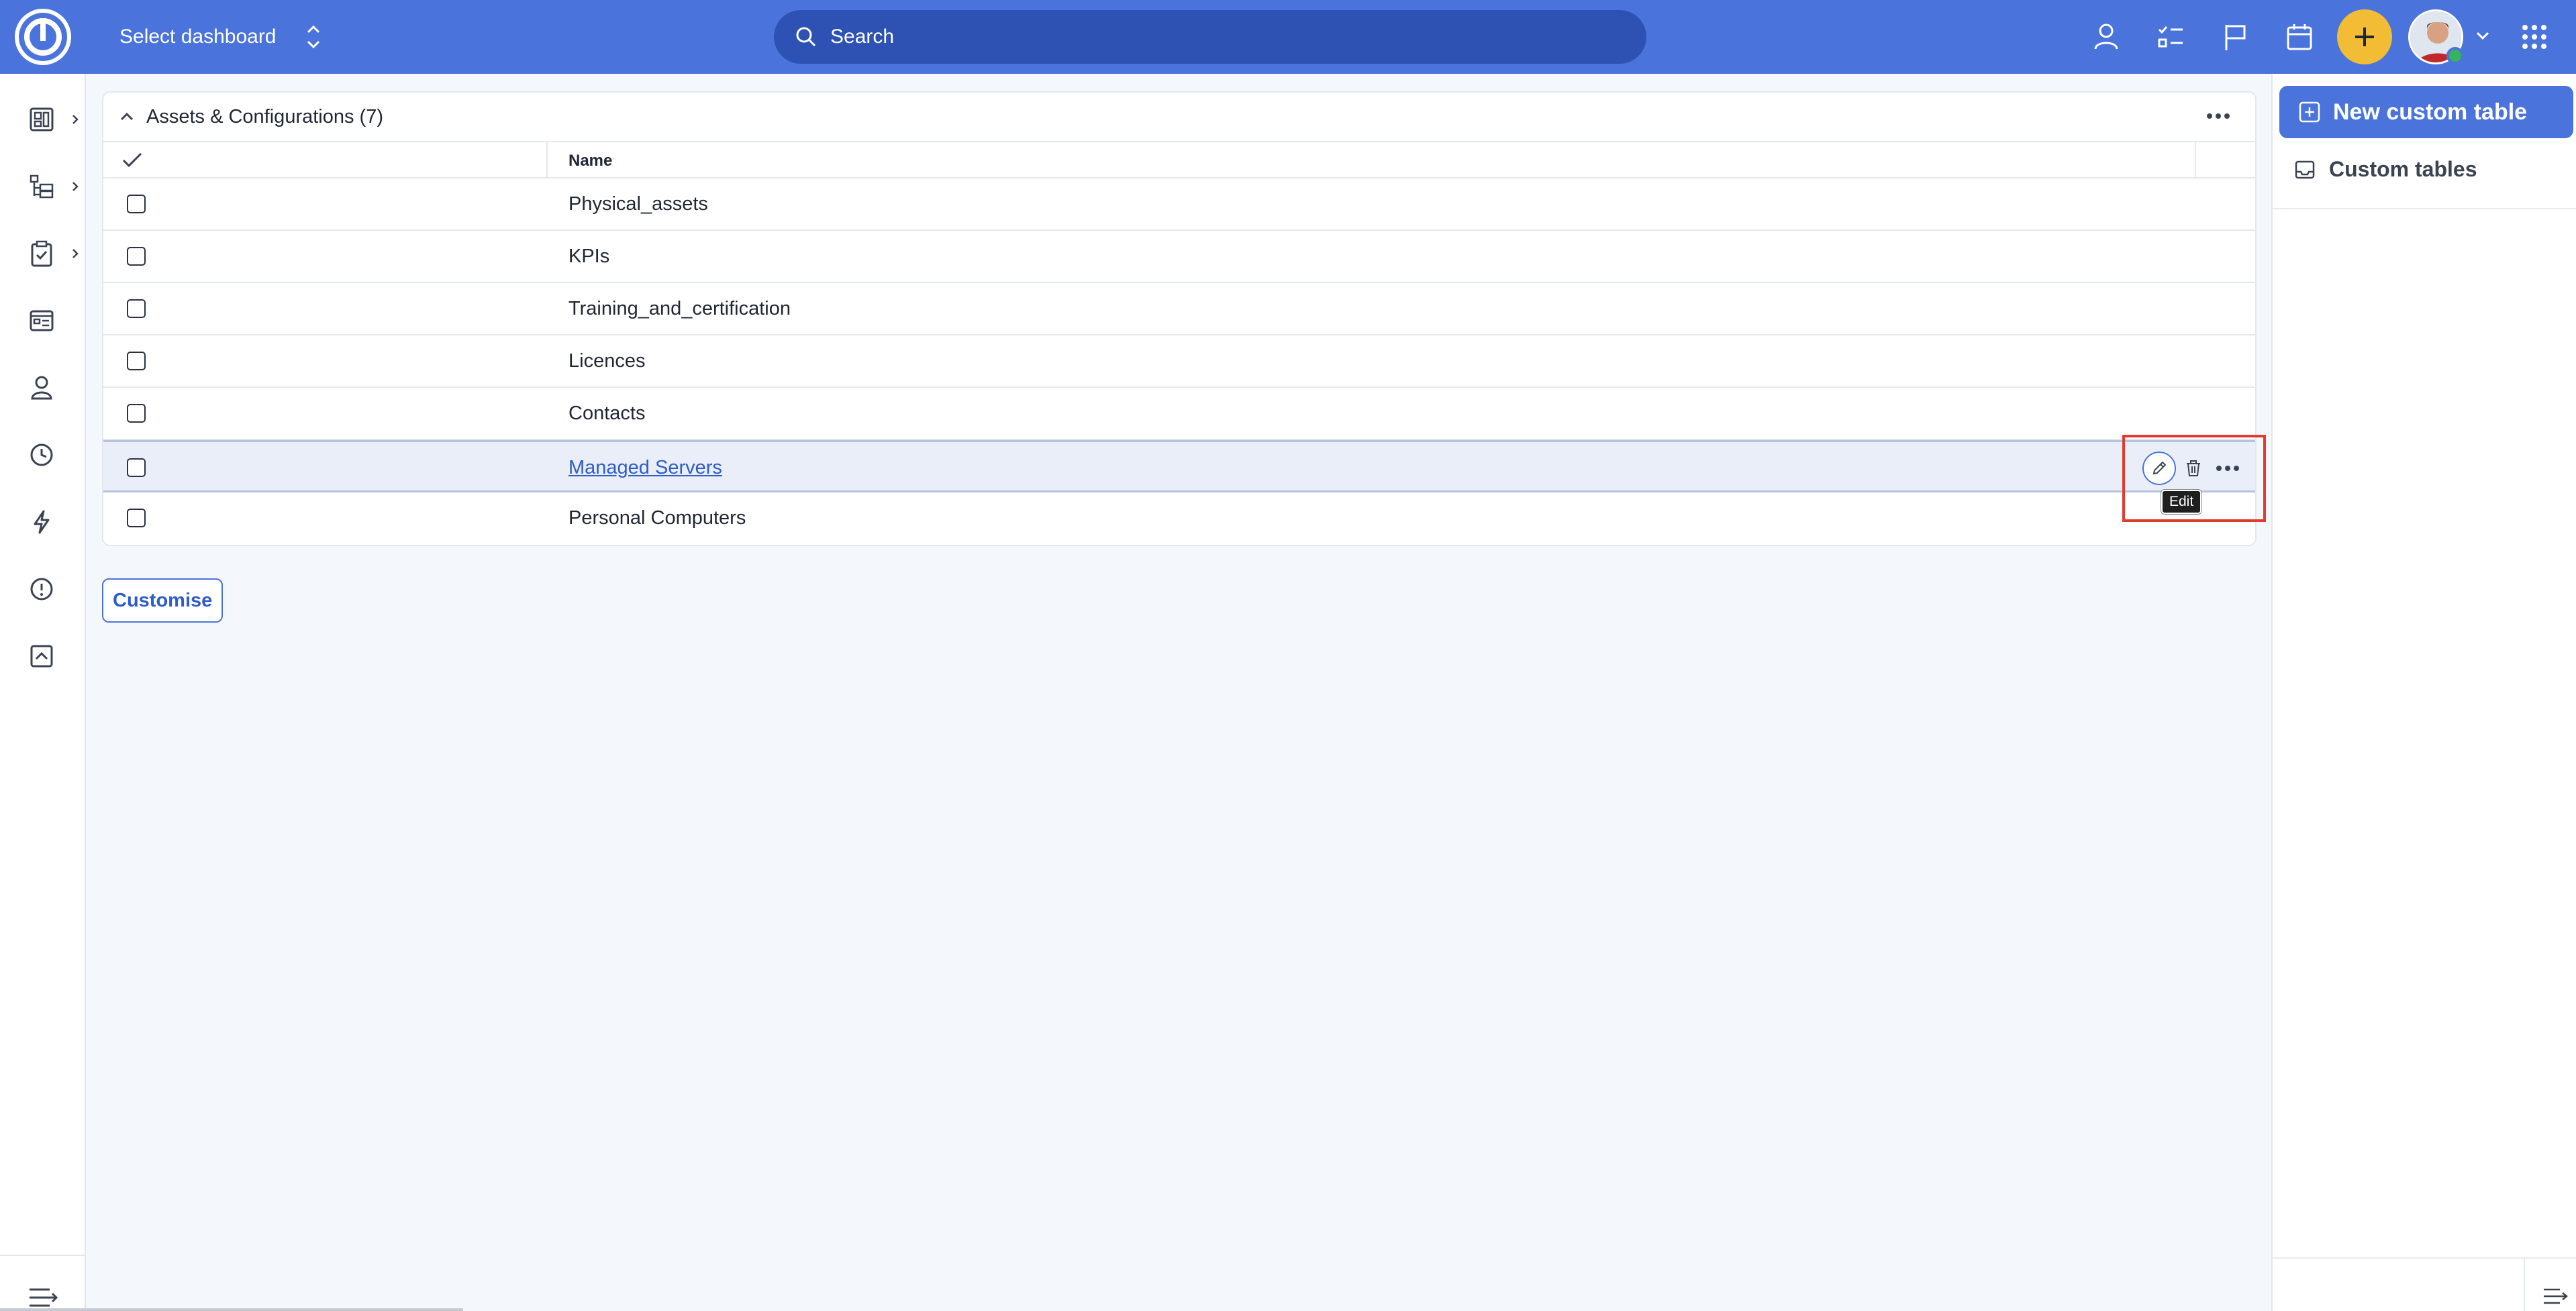 The image size is (2576, 1311). What do you see at coordinates (1179, 159) in the screenshot?
I see `table-header: Name` at bounding box center [1179, 159].